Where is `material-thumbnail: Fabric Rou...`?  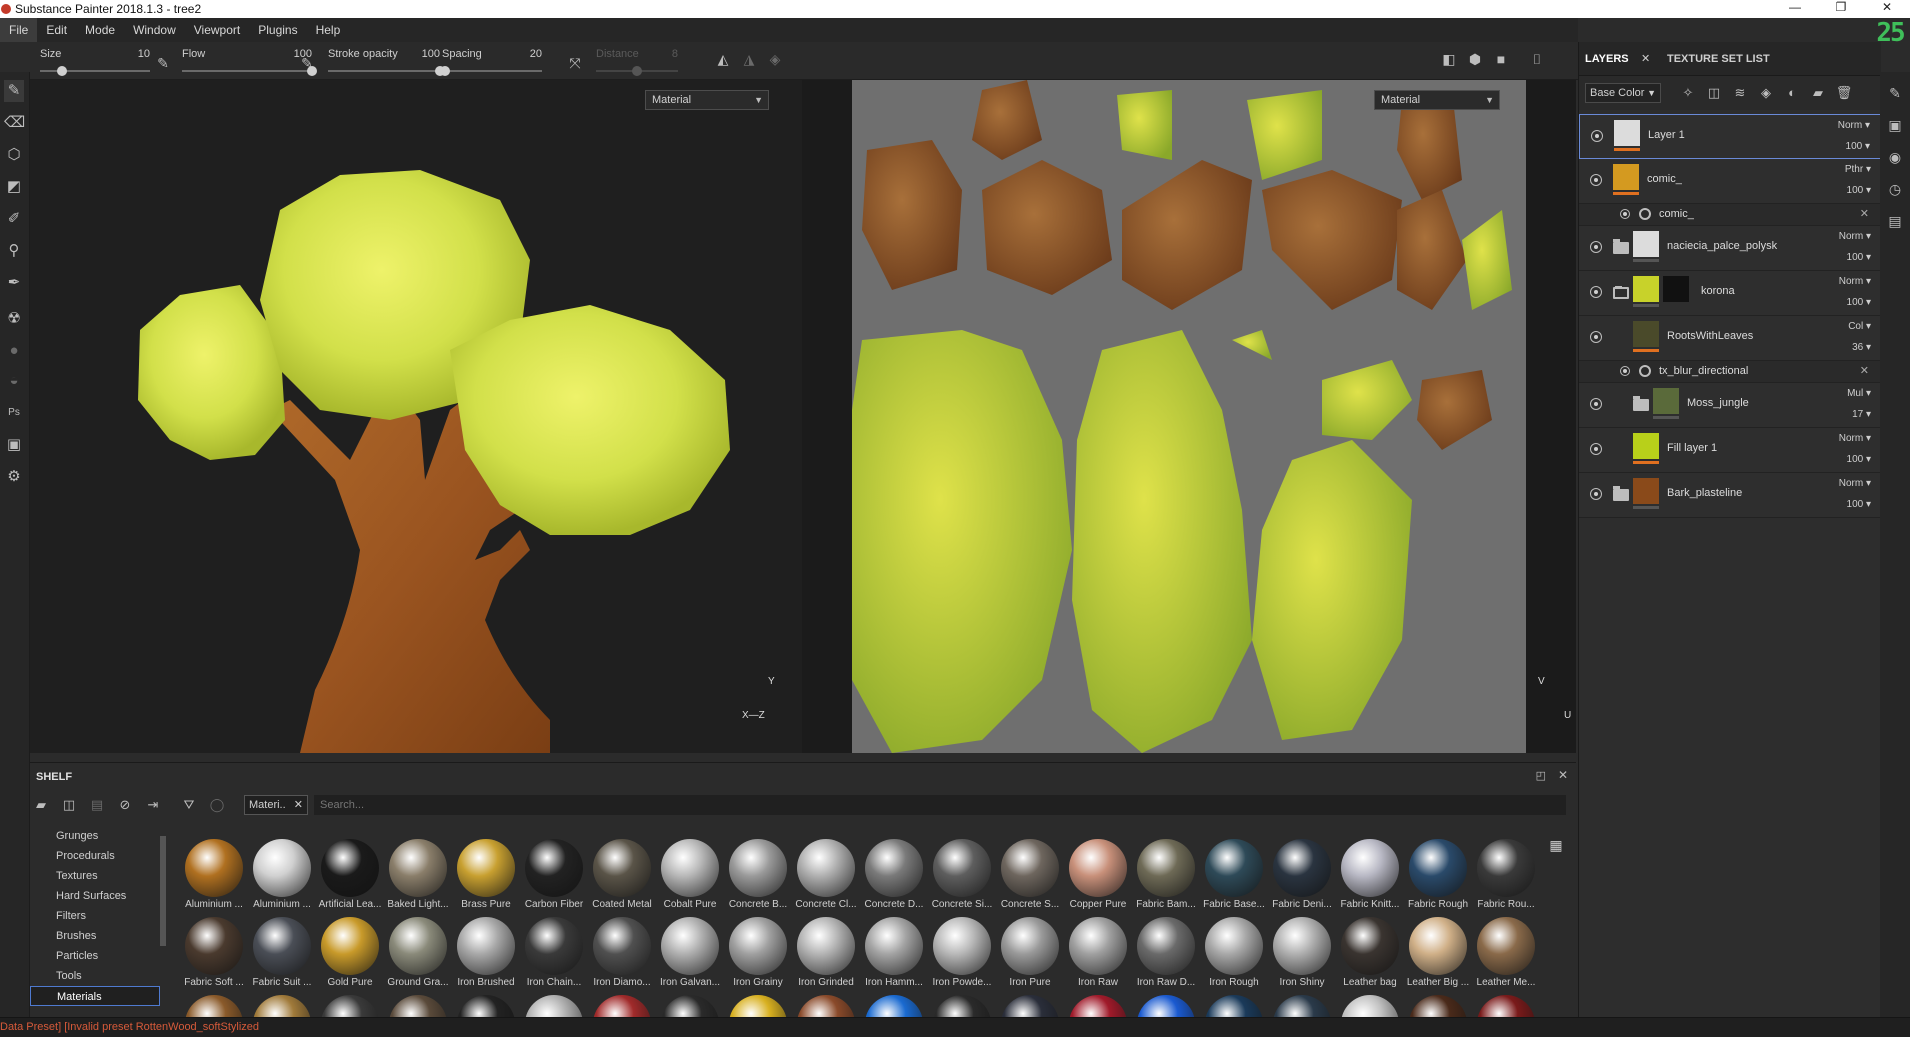 material-thumbnail: Fabric Rou... is located at coordinates (1506, 878).